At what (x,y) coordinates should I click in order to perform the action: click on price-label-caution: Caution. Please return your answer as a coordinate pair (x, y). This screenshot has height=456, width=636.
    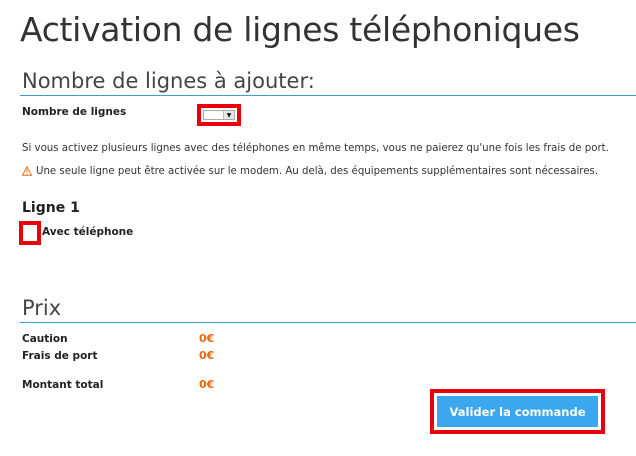
    Looking at the image, I should click on (45, 339).